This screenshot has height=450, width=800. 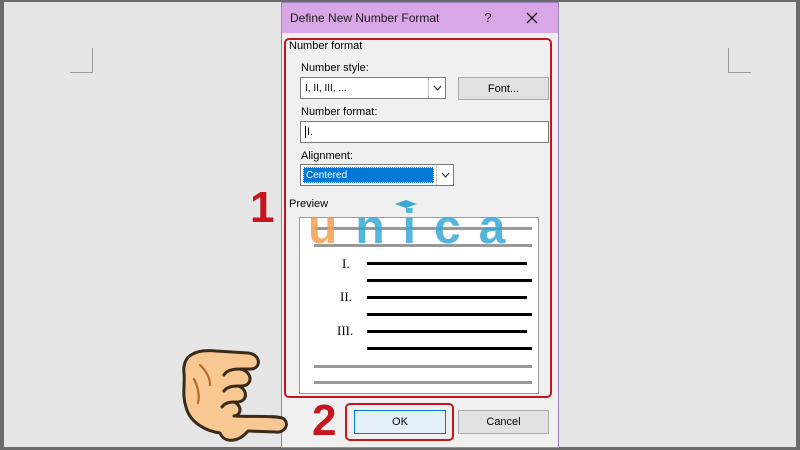 What do you see at coordinates (365, 18) in the screenshot?
I see `dialog-title: Define New Number Format` at bounding box center [365, 18].